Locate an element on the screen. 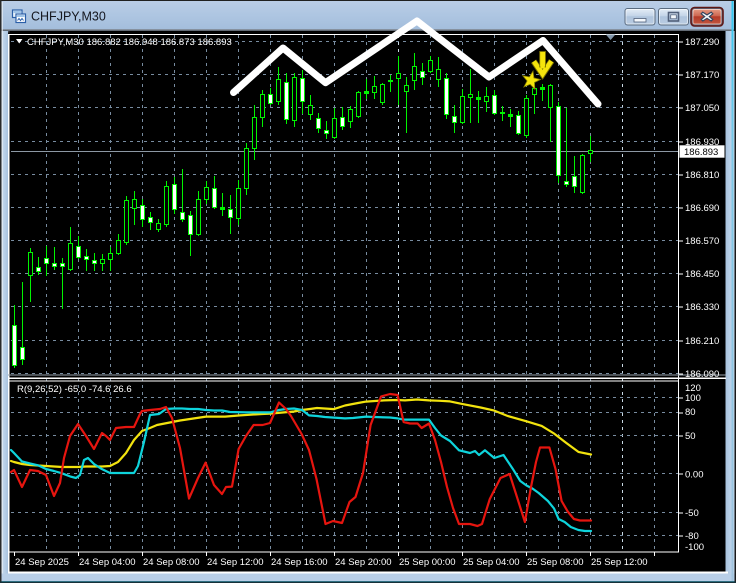 The width and height of the screenshot is (736, 583). svg-text: 25 Sep 04:00 is located at coordinates (491, 562).